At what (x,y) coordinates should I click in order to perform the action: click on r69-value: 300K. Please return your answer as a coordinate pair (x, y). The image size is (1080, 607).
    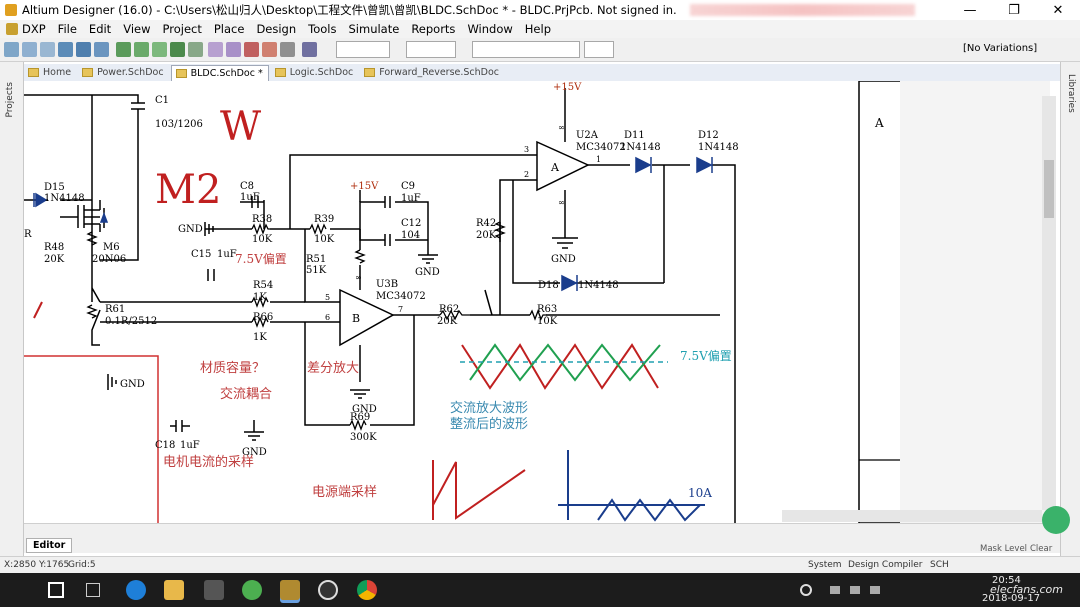
    Looking at the image, I should click on (363, 437).